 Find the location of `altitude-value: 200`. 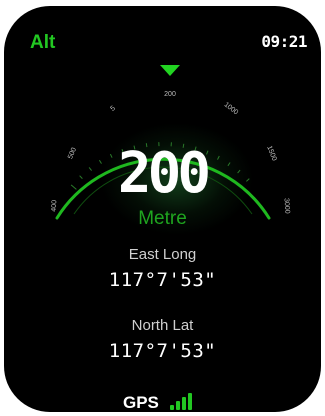

altitude-value: 200 is located at coordinates (164, 173).